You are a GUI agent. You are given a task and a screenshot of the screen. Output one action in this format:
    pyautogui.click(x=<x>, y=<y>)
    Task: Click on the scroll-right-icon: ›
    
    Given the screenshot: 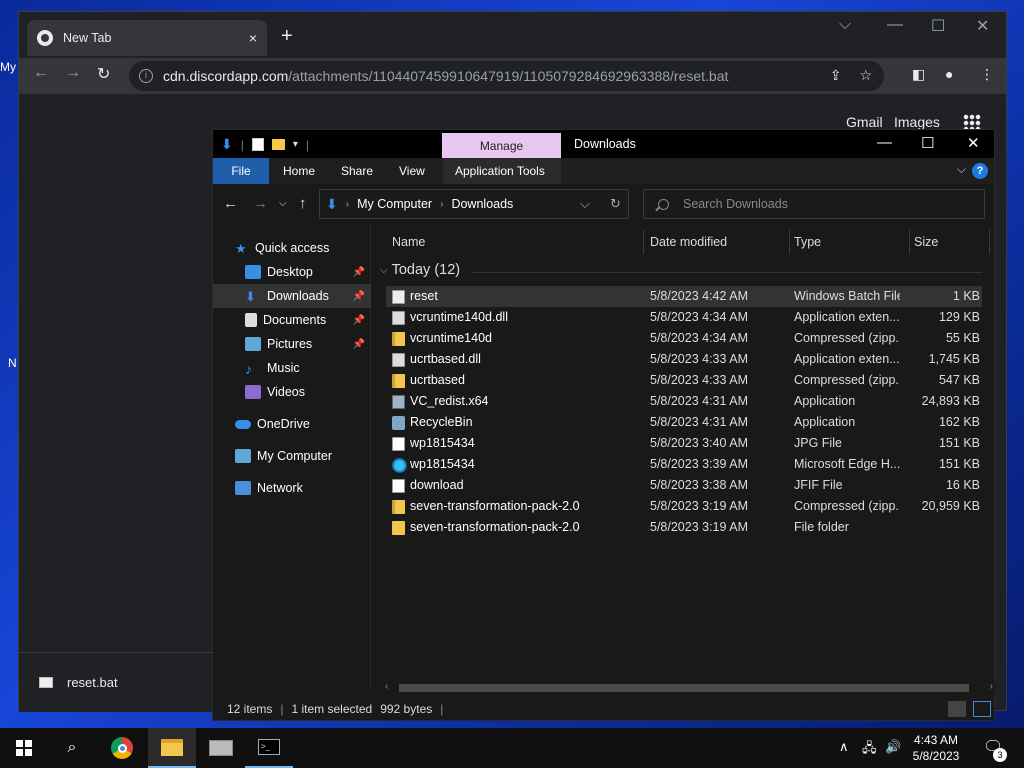 What is the action you would take?
    pyautogui.click(x=991, y=686)
    